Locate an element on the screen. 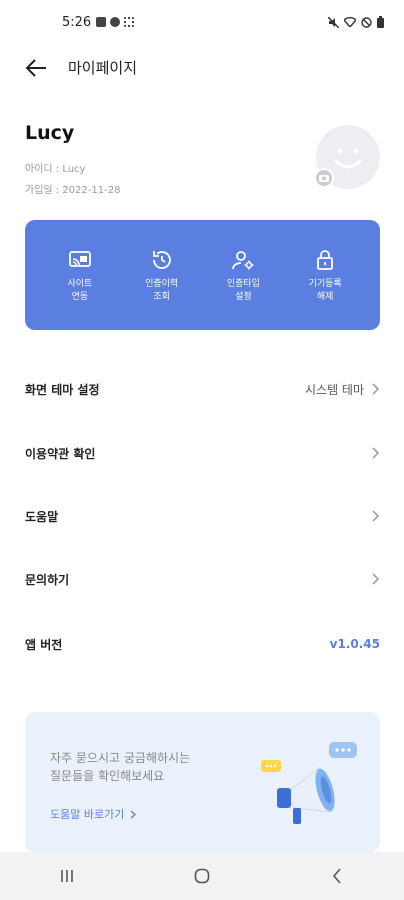 The image size is (404, 900). back-button is located at coordinates (36, 68).